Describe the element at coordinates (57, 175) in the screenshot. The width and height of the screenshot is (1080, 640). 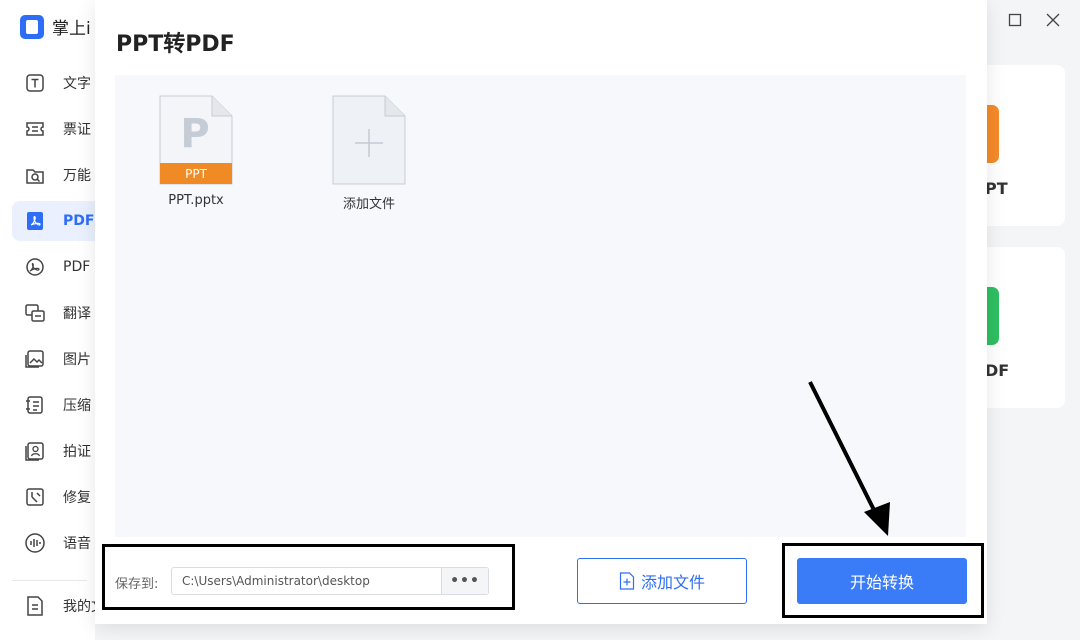
I see `sidebar-item-scan: 万能` at that location.